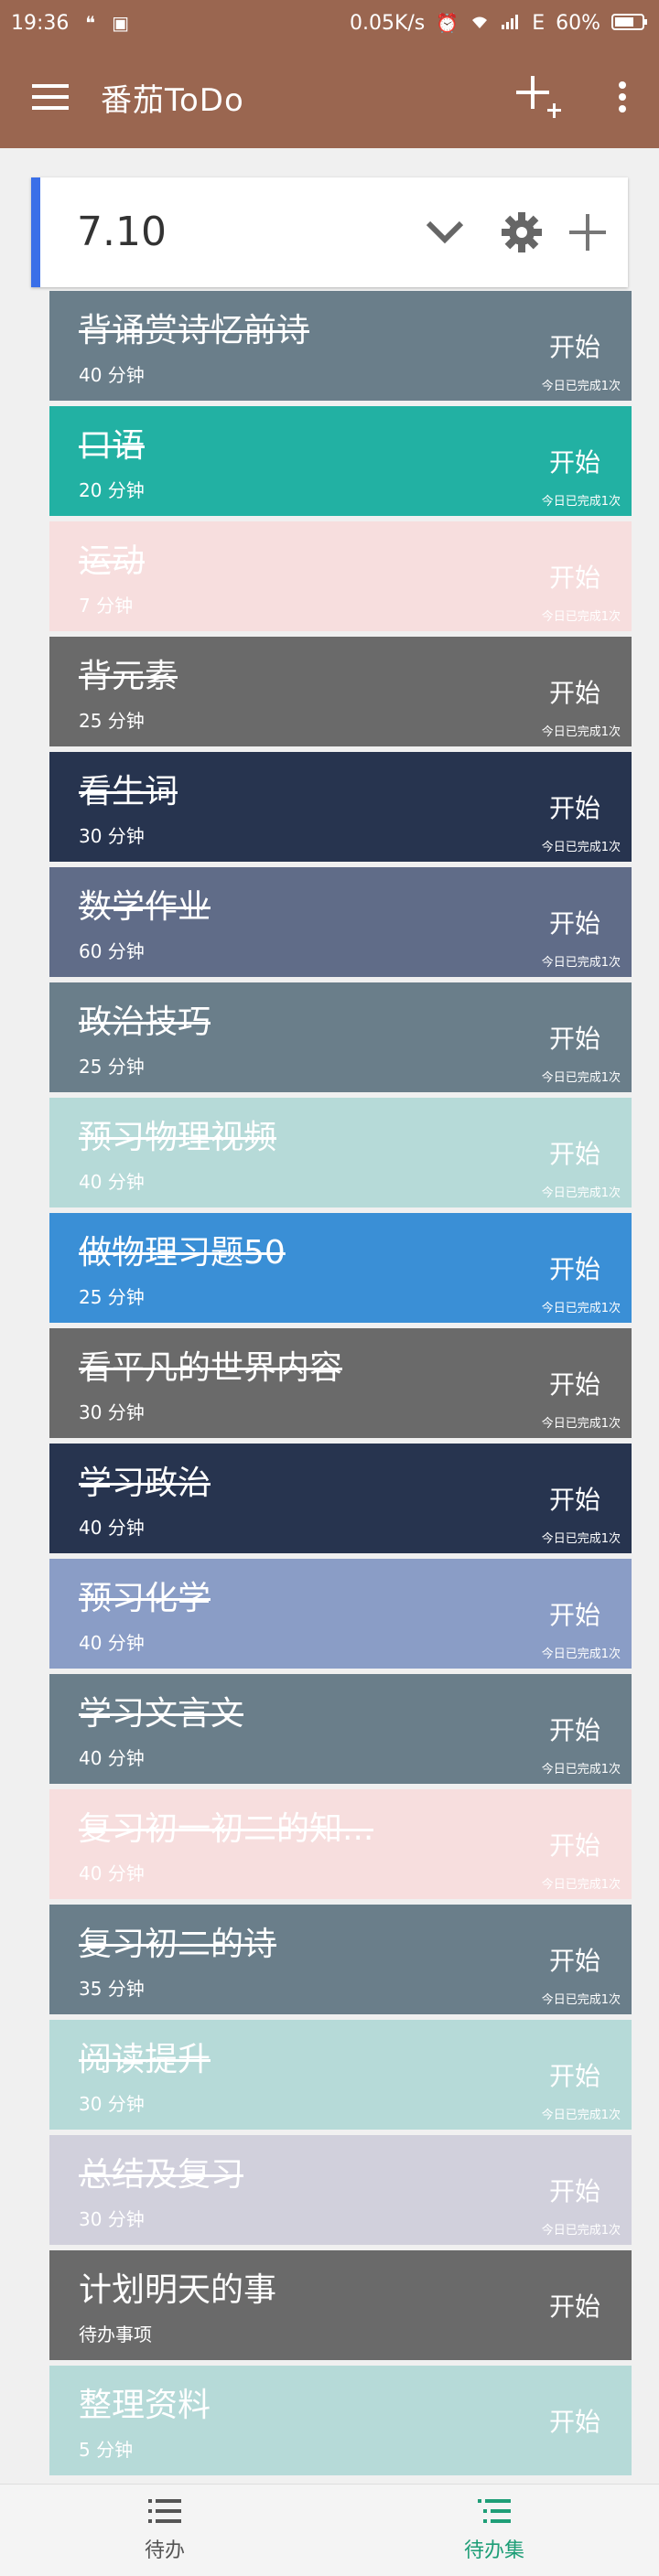  I want to click on battery-icon, so click(629, 24).